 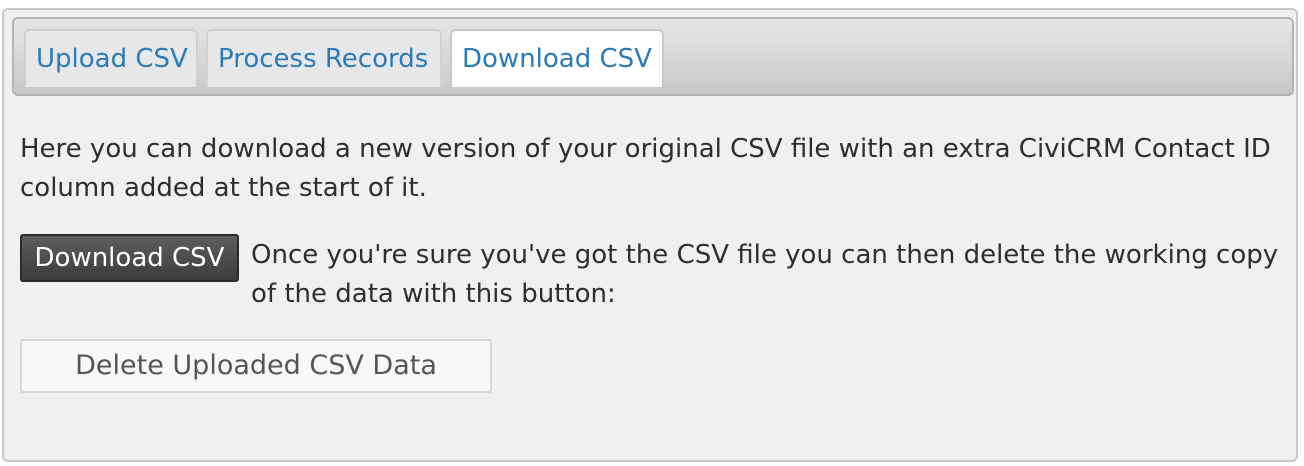 What do you see at coordinates (129, 258) in the screenshot?
I see `download-csv-button: Download CSV` at bounding box center [129, 258].